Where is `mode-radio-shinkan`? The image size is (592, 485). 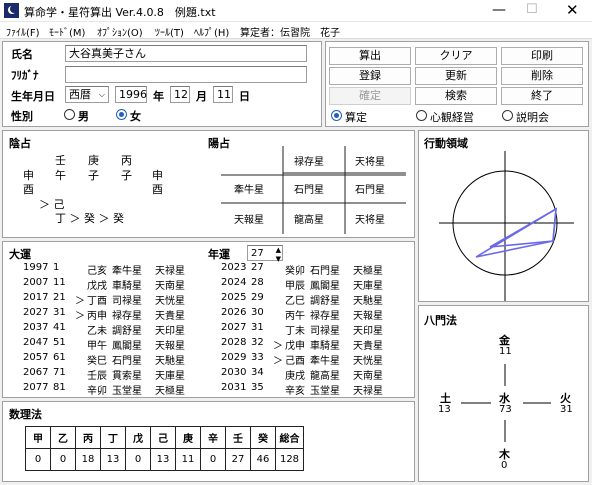 mode-radio-shinkan is located at coordinates (421, 115).